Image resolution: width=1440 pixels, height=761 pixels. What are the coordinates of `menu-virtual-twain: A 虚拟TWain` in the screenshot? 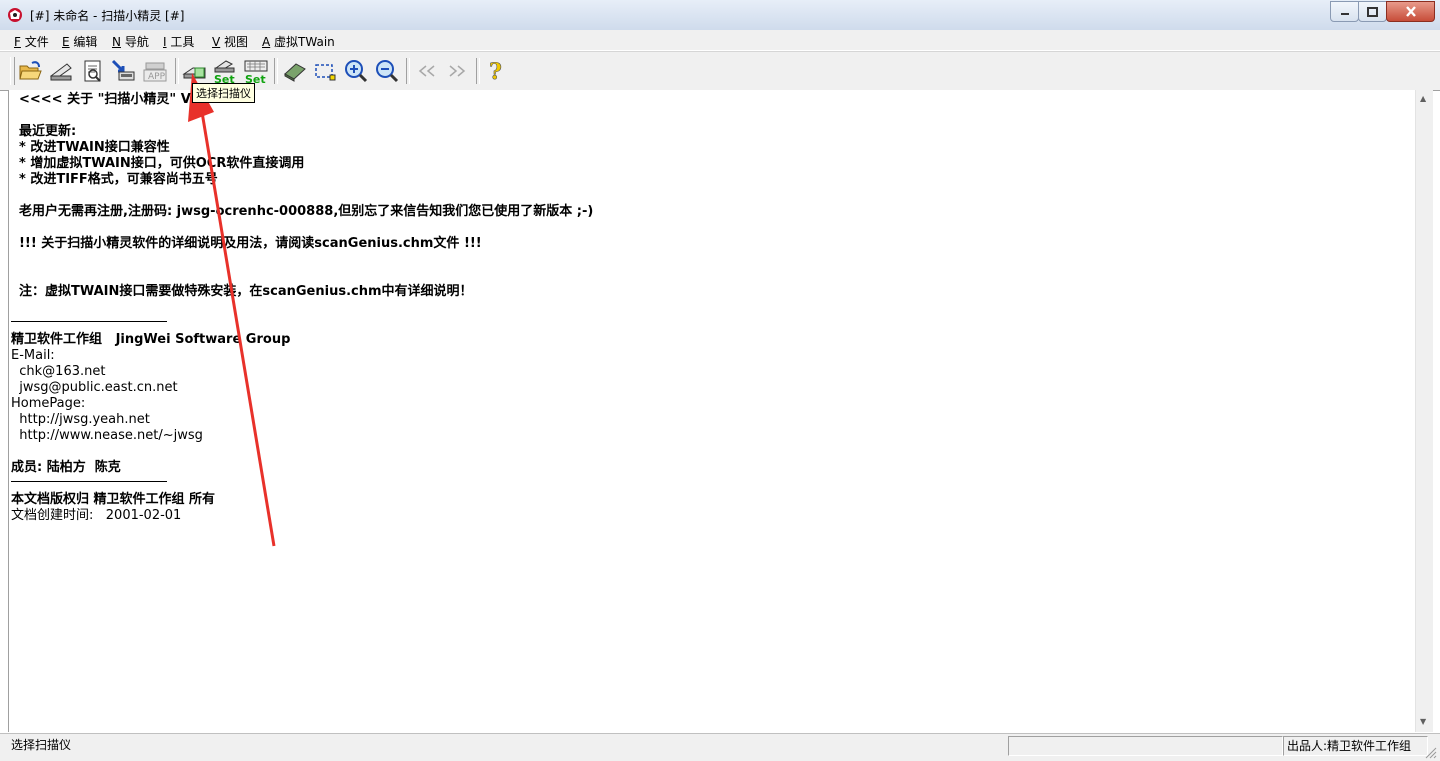 It's located at (298, 41).